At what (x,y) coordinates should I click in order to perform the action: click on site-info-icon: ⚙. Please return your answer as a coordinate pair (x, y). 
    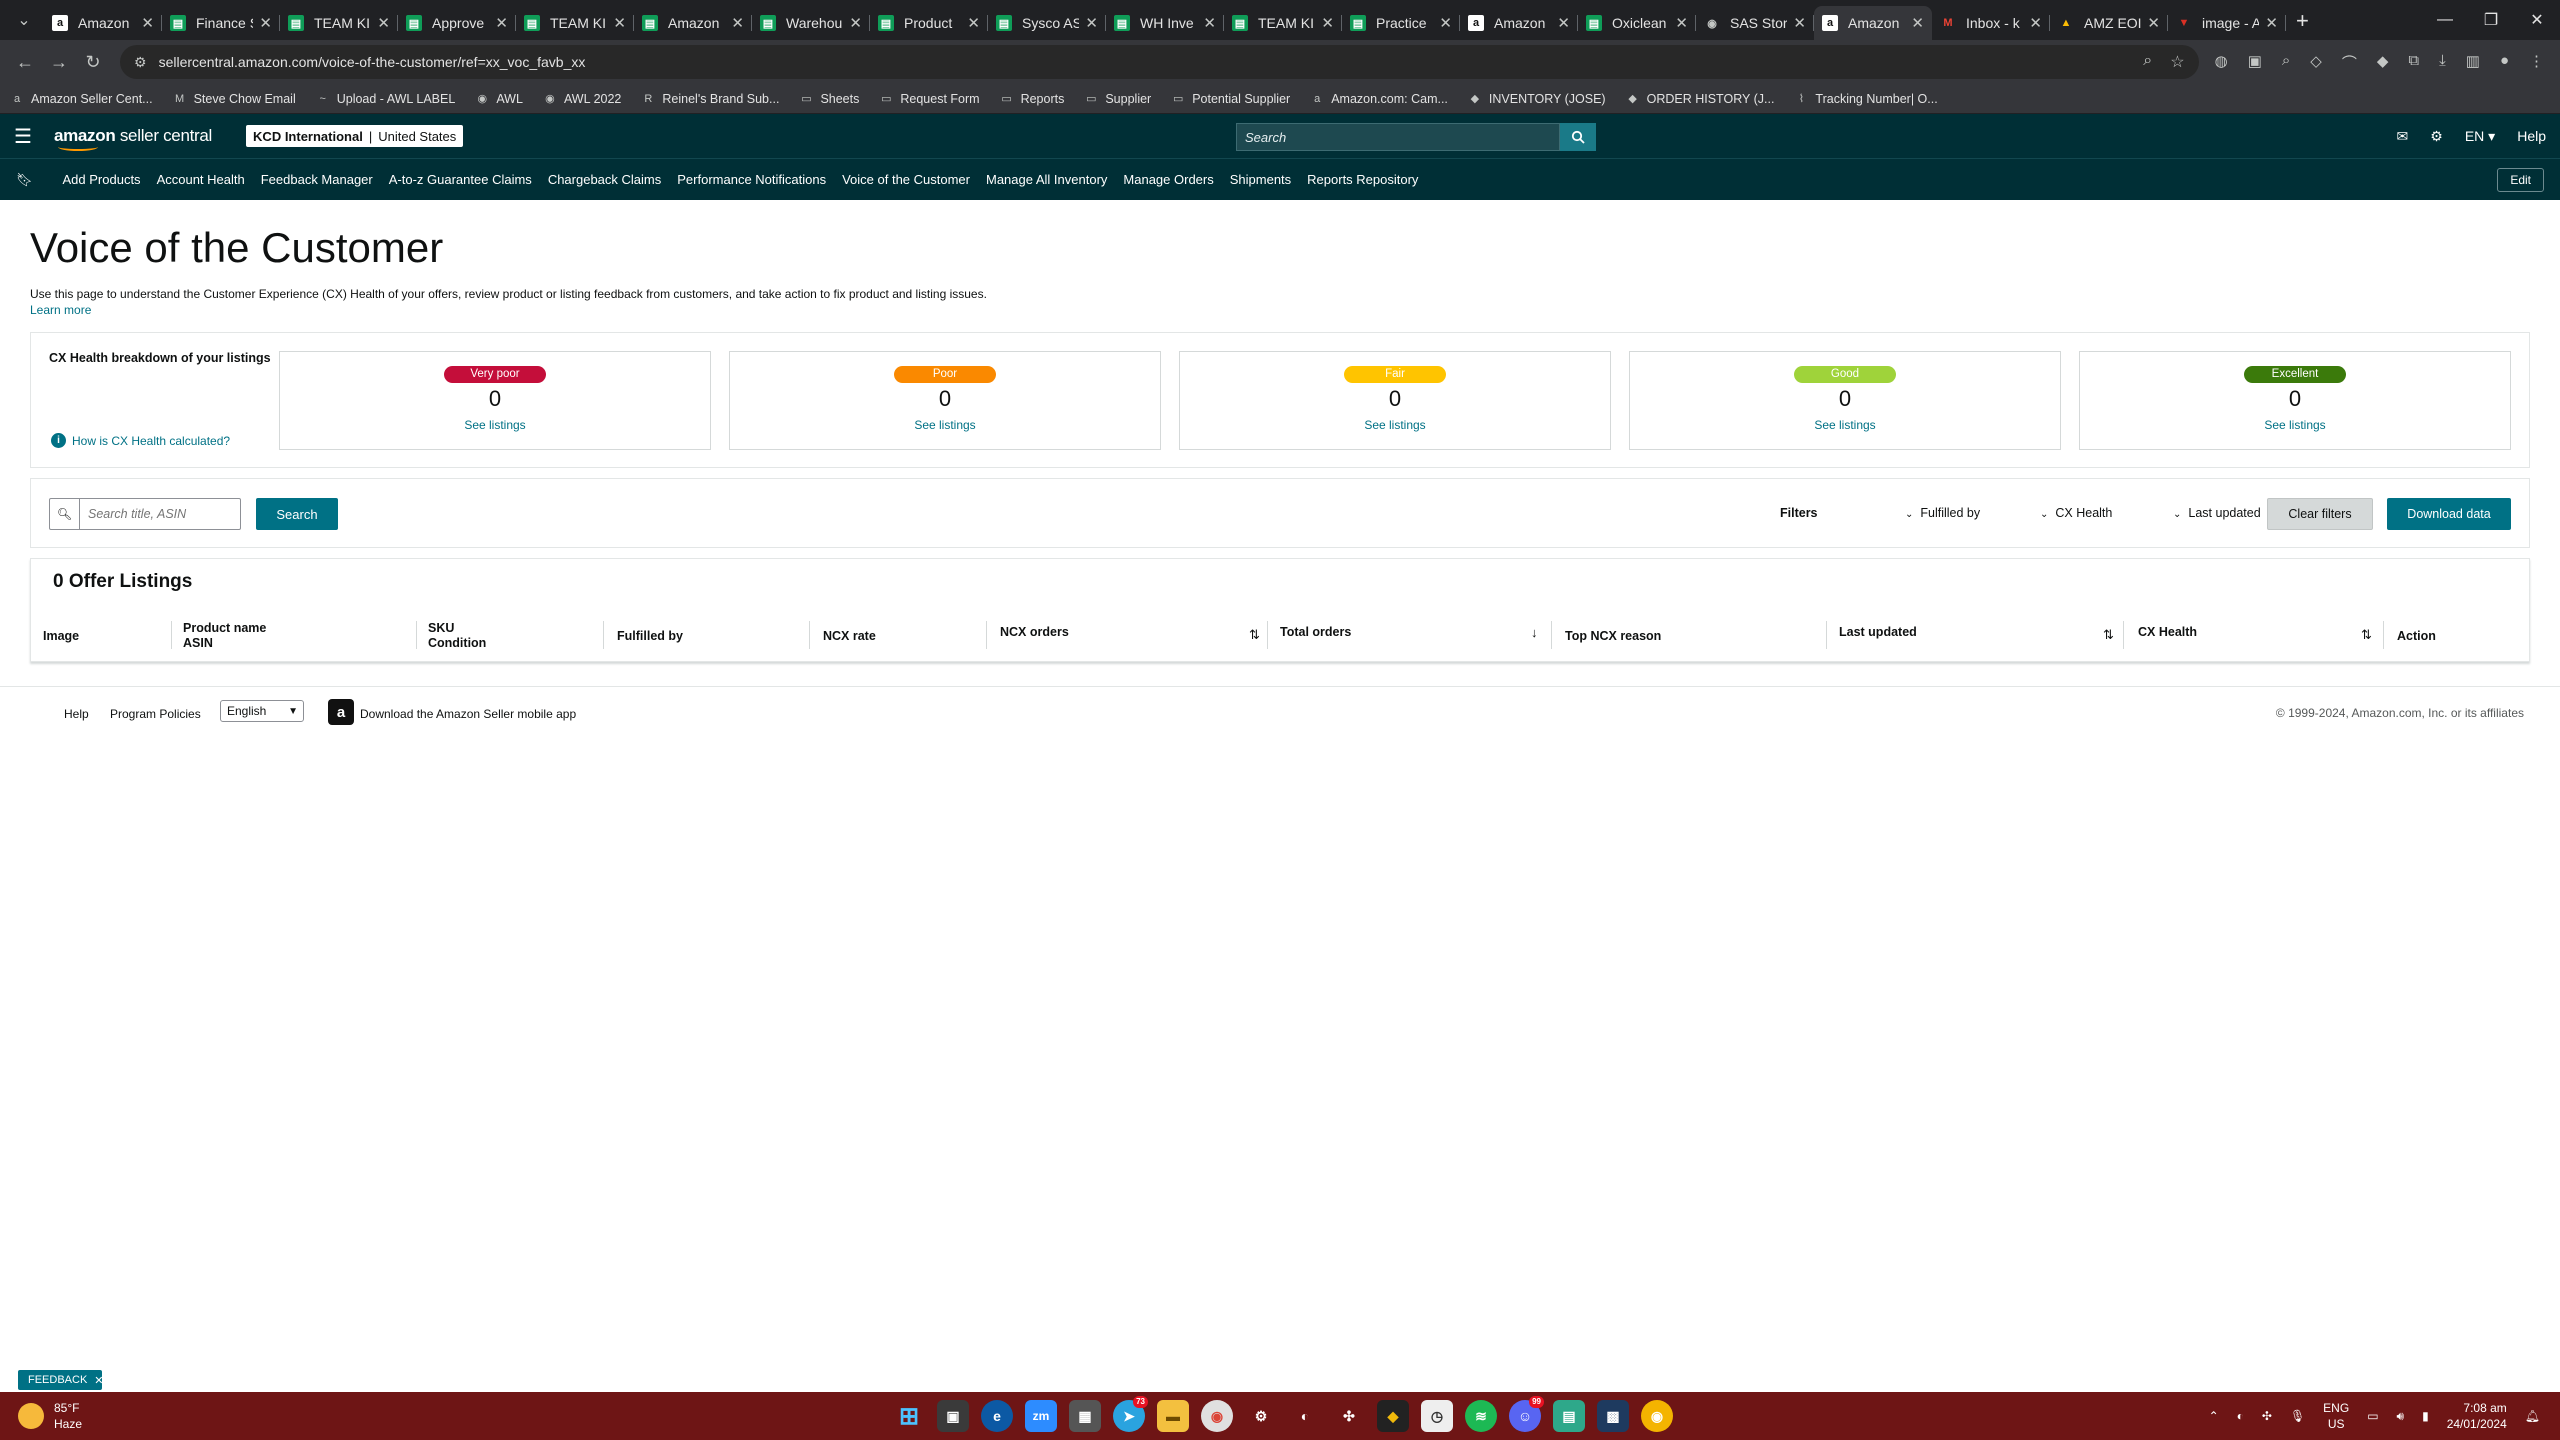
    Looking at the image, I should click on (140, 62).